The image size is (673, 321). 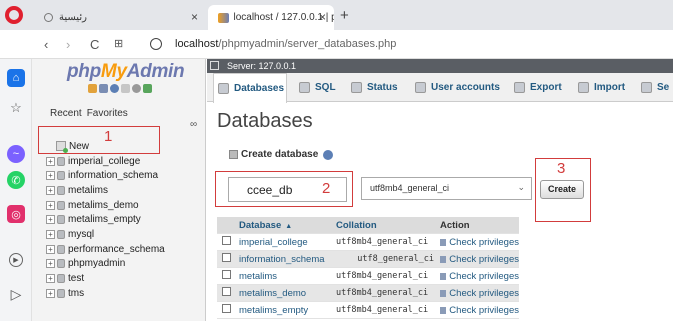 I want to click on database-link: metalims_demo, so click(x=287, y=293).